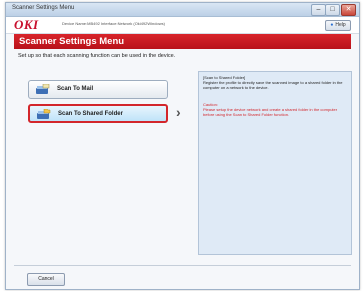 The height and width of the screenshot is (291, 364). I want to click on maximize-button: □, so click(332, 10).